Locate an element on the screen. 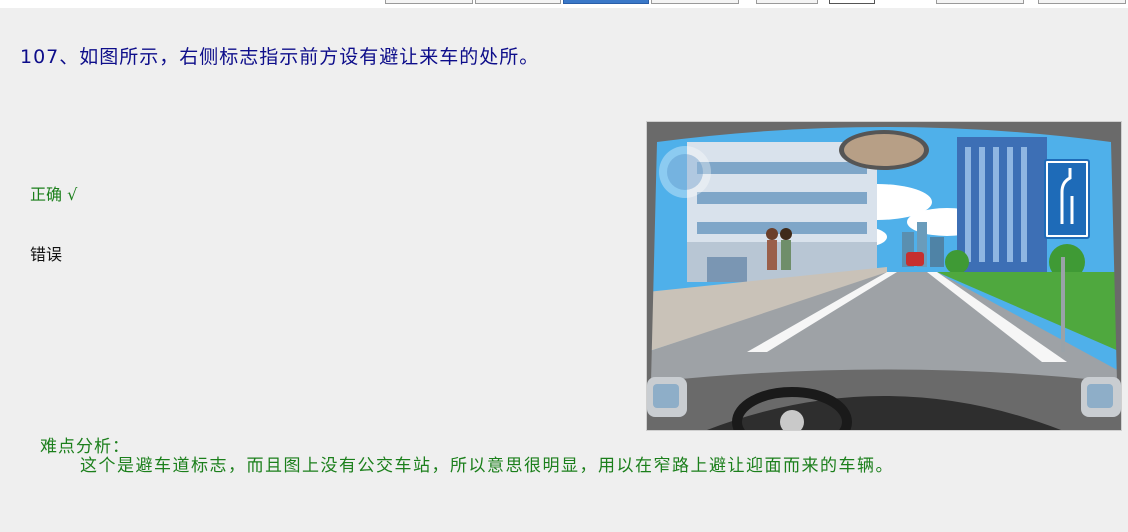 Image resolution: width=1128 pixels, height=532 pixels. answer-wrong-label: 错误 is located at coordinates (46, 254).